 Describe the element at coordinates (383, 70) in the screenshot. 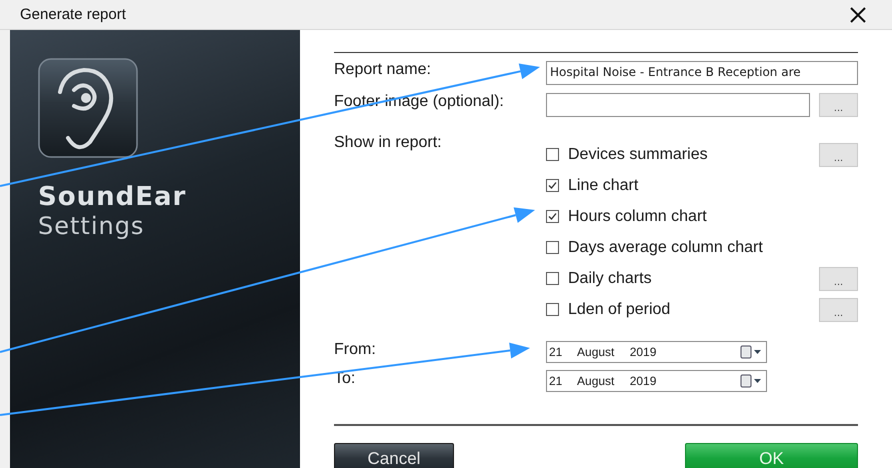

I see `field-label: Report name:` at that location.